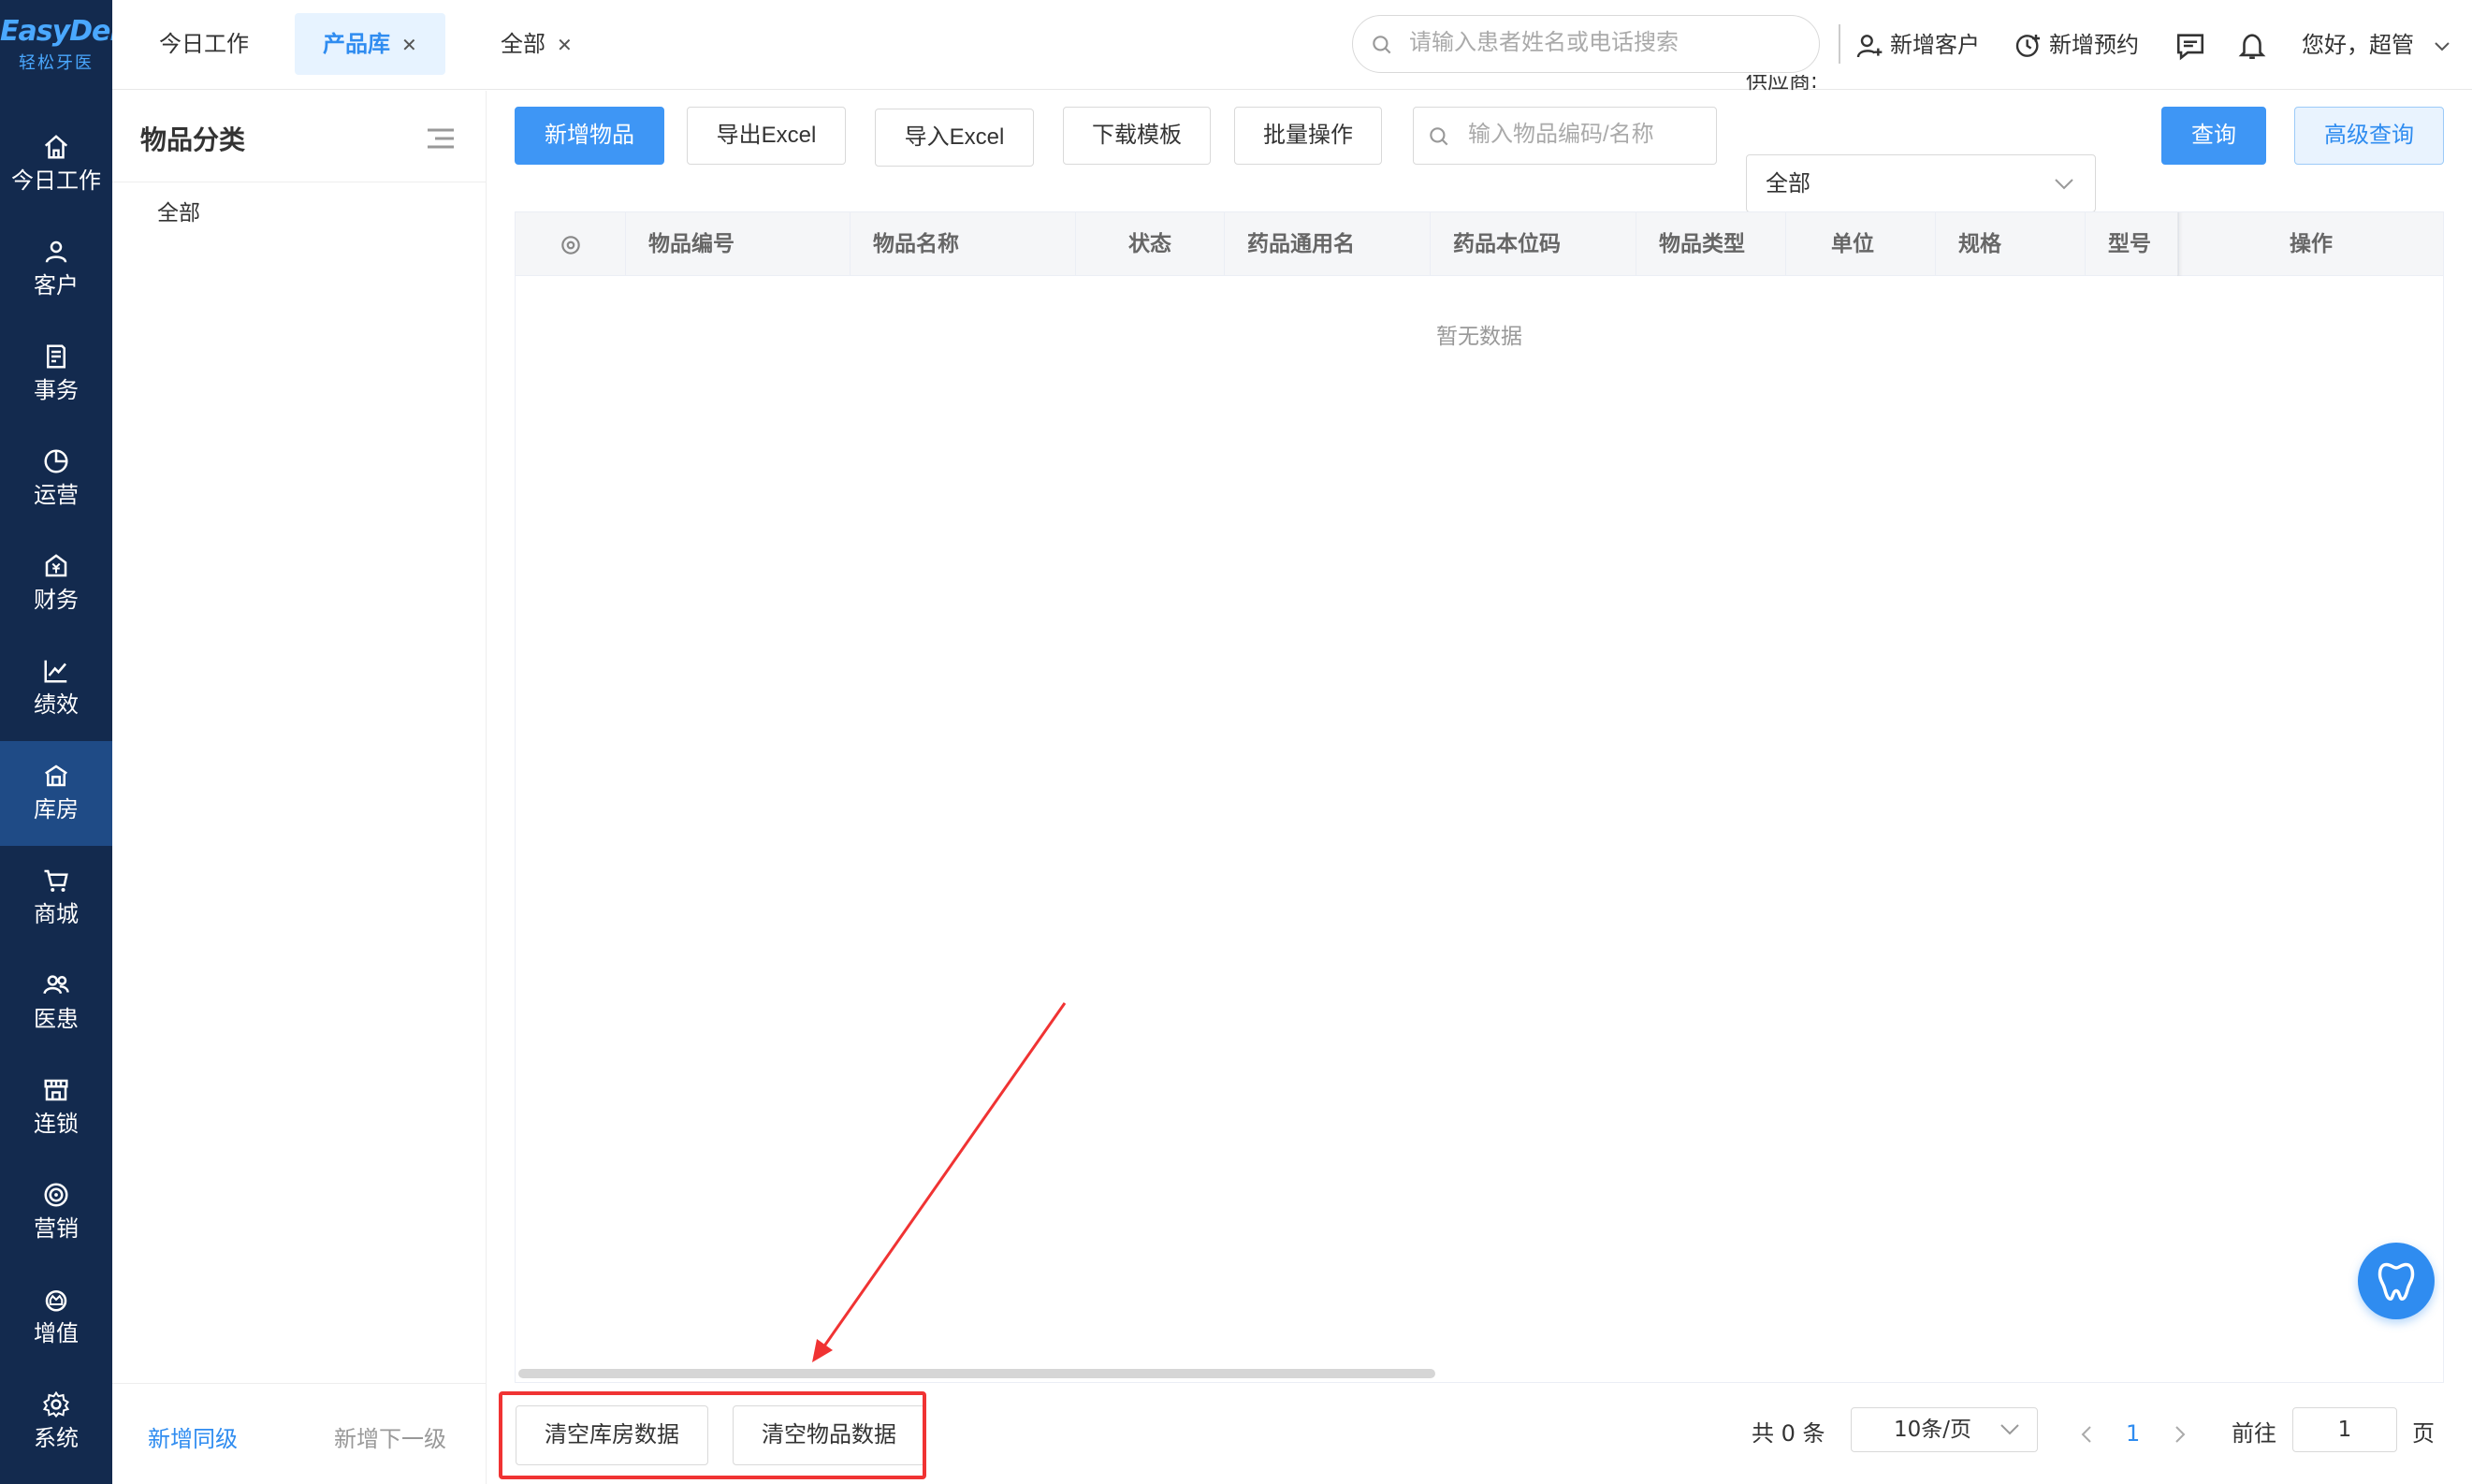 The width and height of the screenshot is (2472, 1484). I want to click on add-item-button: 新增物品, so click(589, 136).